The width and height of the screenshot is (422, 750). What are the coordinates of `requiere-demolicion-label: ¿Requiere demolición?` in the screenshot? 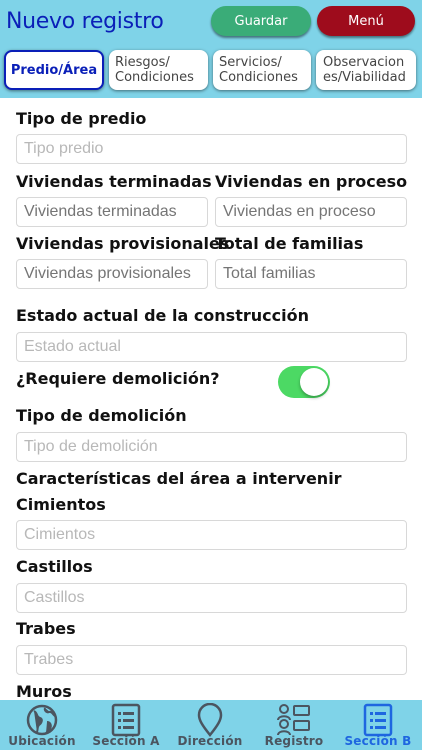 It's located at (118, 378).